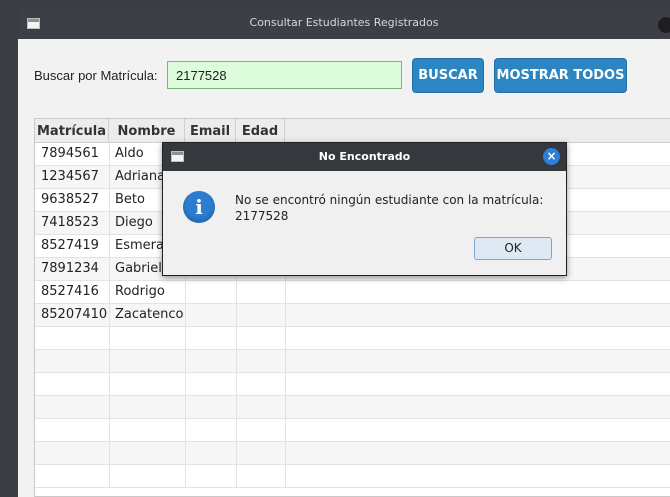  I want to click on dialog-title: No Encontrado, so click(364, 156).